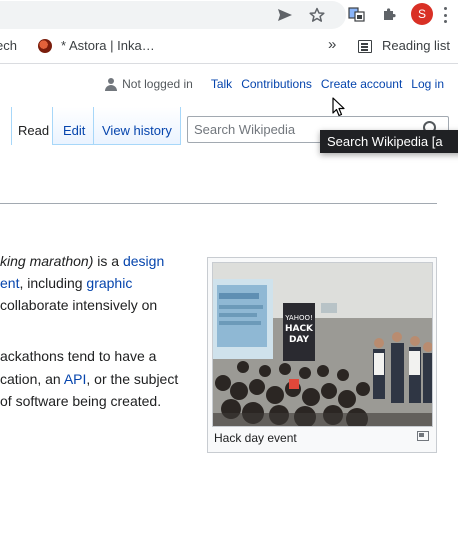 The width and height of the screenshot is (458, 540). Describe the element at coordinates (89, 379) in the screenshot. I see `body-line: cation, an API, or the subject` at that location.